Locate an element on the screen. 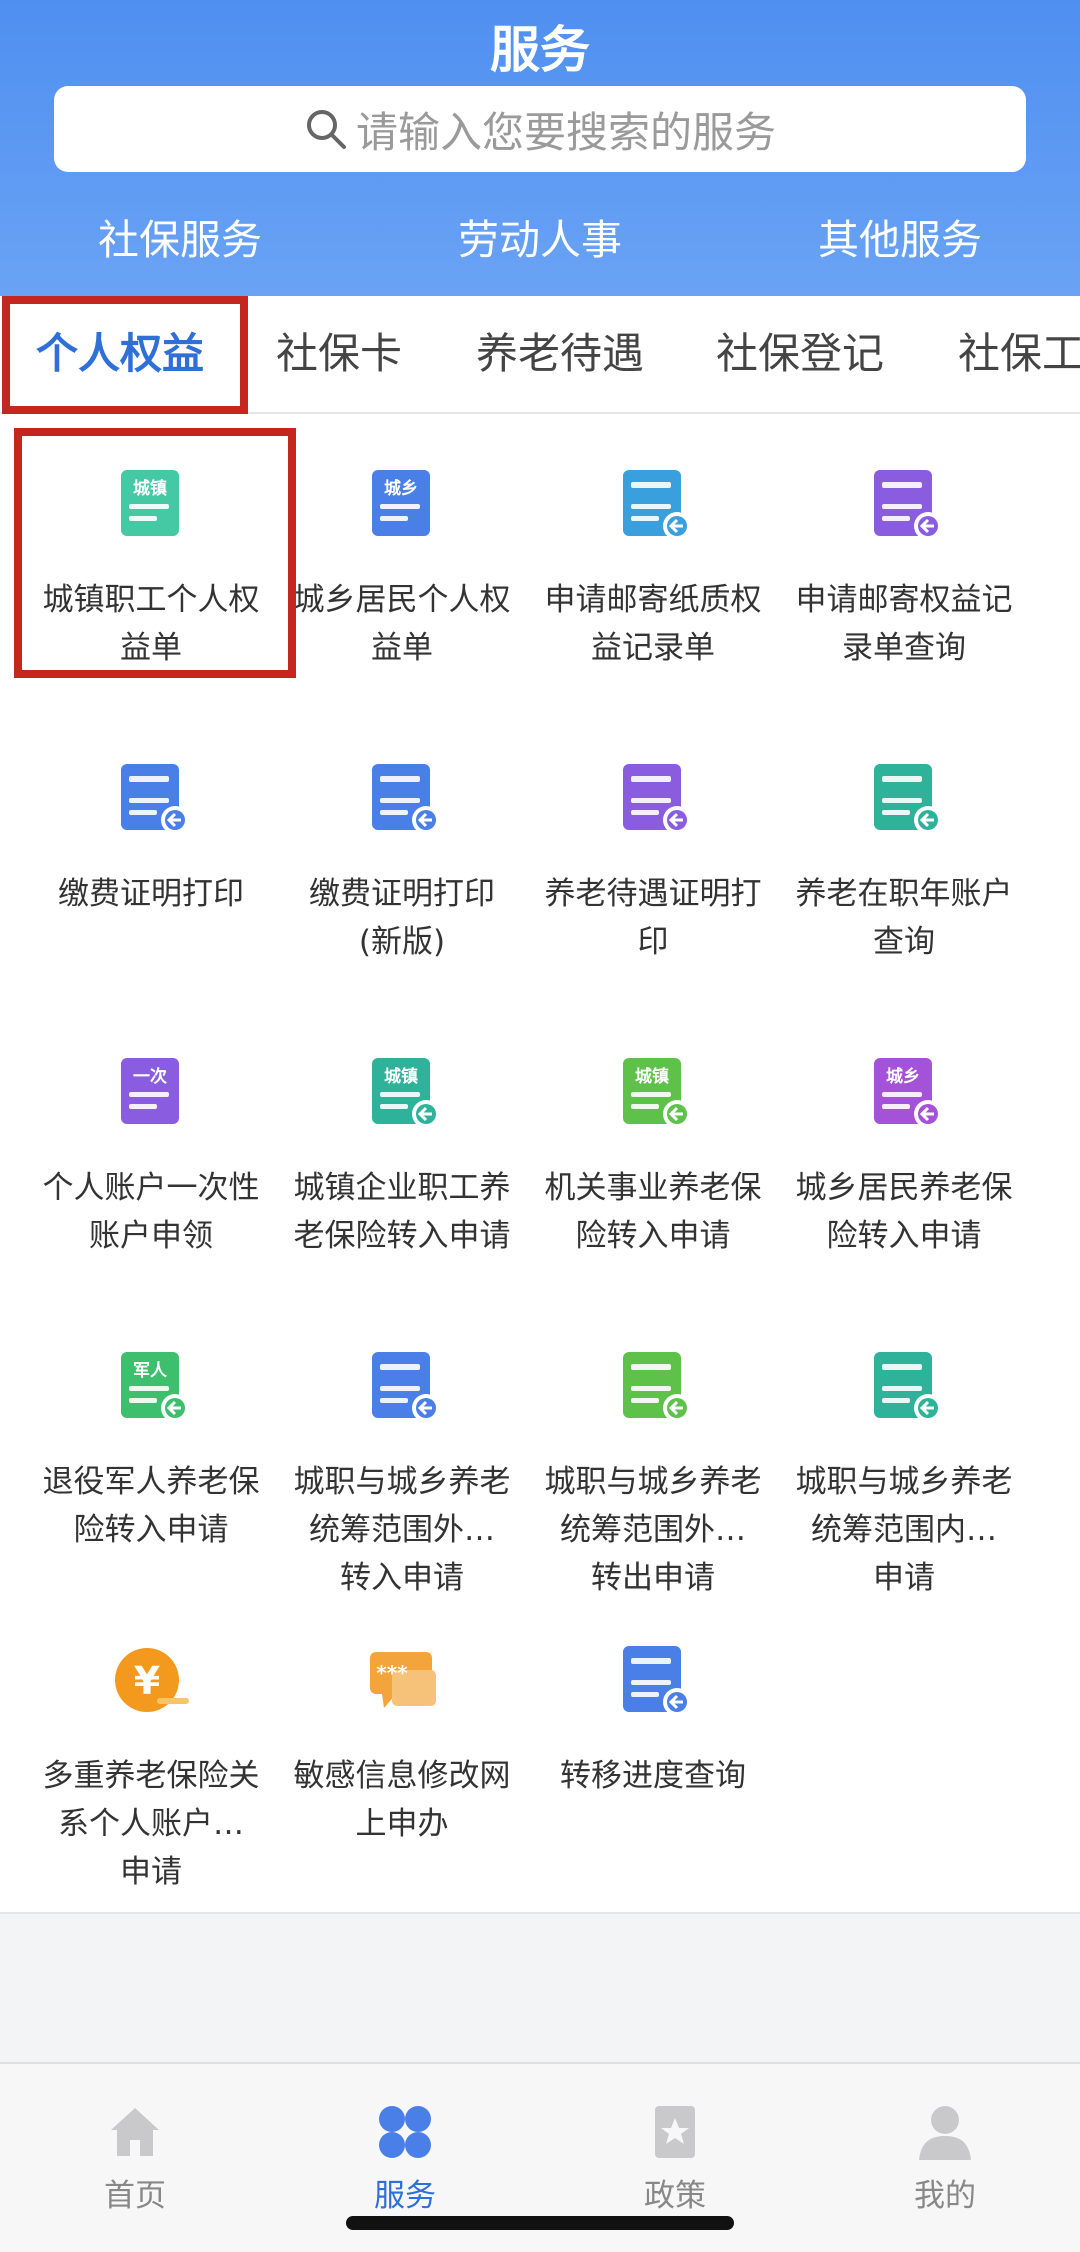 The width and height of the screenshot is (1080, 2252). header: 服务 请输入您要搜索的服务 社保服务 劳动人事 其他服务 is located at coordinates (540, 148).